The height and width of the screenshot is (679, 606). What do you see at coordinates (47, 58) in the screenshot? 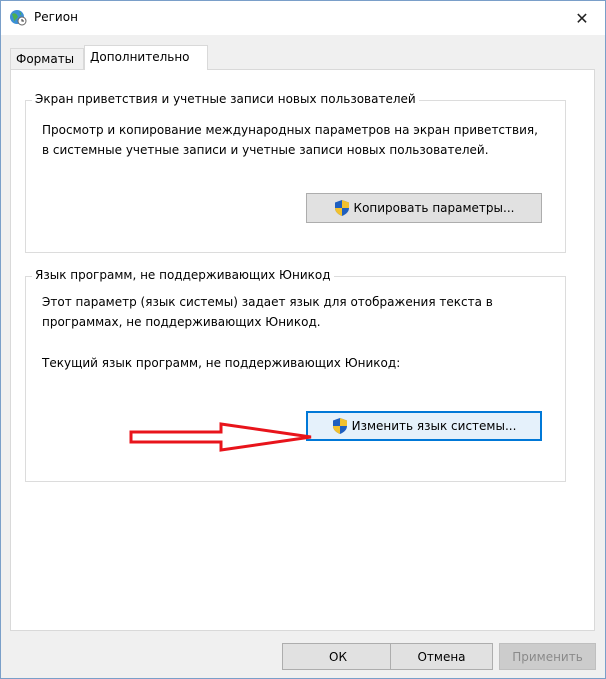
I see `tab-formats: Форматы` at bounding box center [47, 58].